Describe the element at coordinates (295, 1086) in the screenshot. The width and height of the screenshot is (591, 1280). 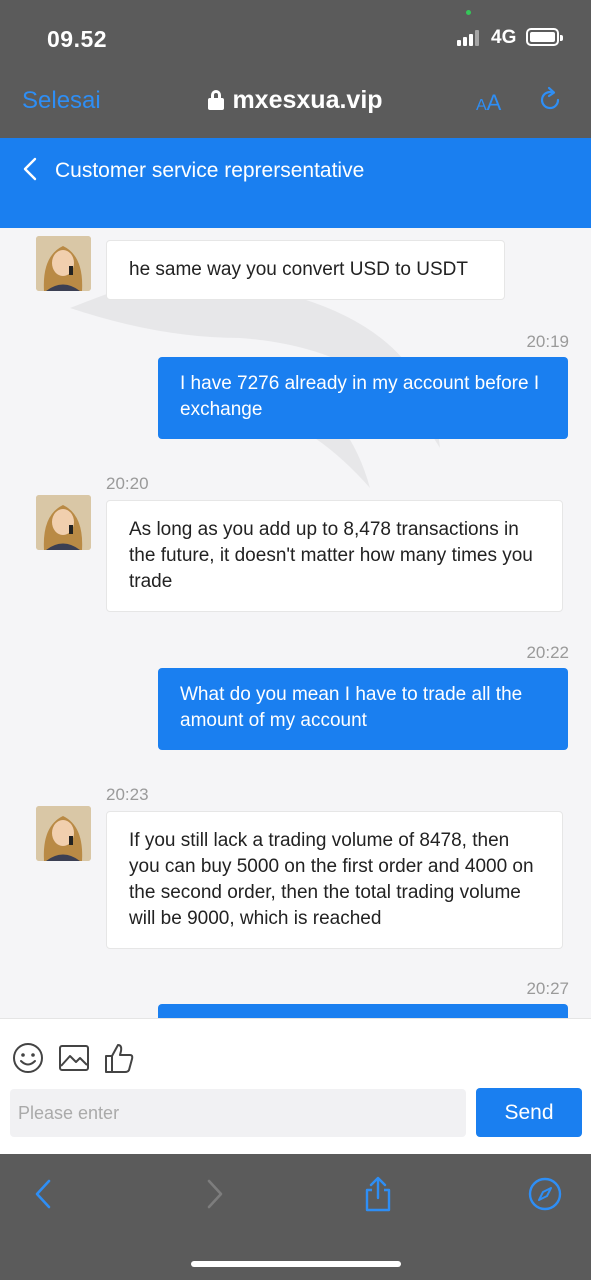
I see `message-composer: Send` at that location.